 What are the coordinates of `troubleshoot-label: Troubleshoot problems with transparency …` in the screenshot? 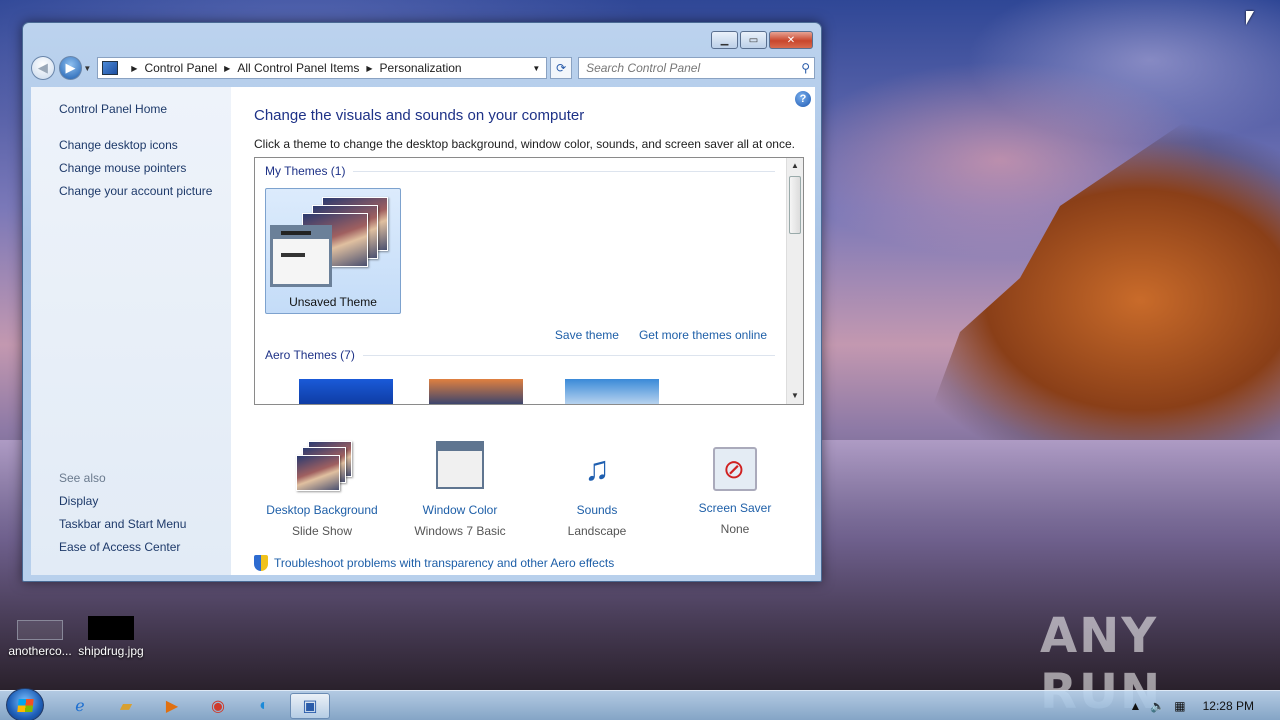 It's located at (444, 563).